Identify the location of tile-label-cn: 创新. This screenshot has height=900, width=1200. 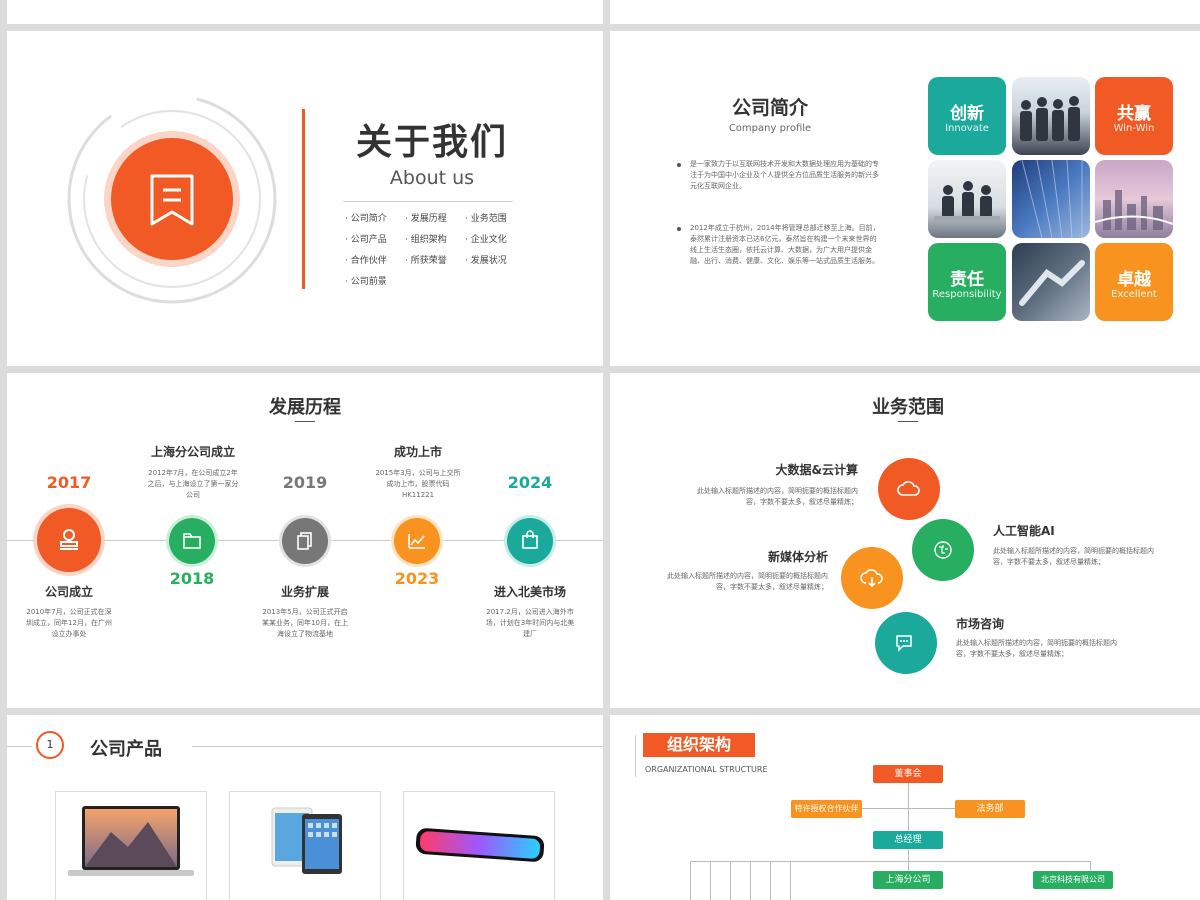
(967, 114).